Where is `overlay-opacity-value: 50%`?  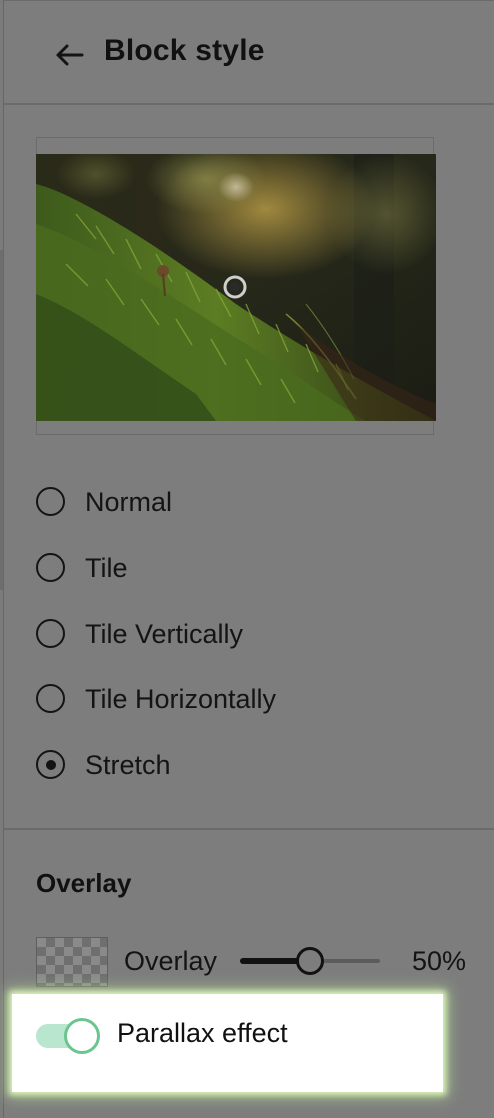
overlay-opacity-value: 50% is located at coordinates (439, 961).